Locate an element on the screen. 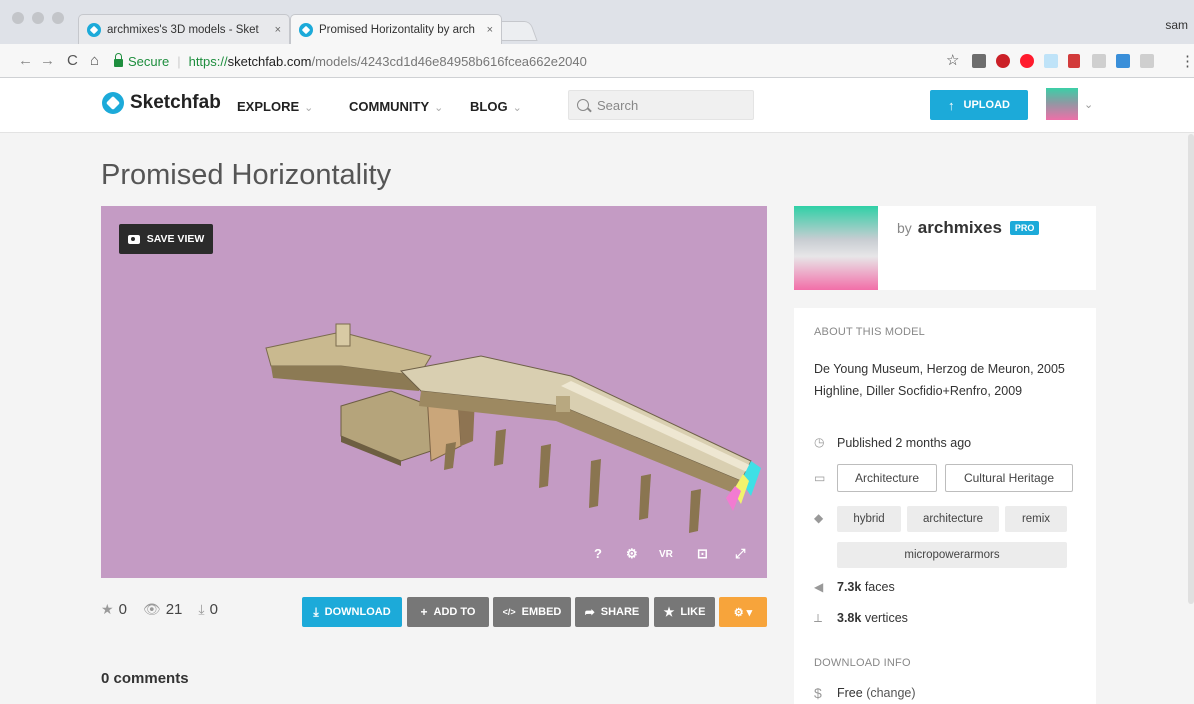 The width and height of the screenshot is (1194, 704). search-input is located at coordinates (672, 105).